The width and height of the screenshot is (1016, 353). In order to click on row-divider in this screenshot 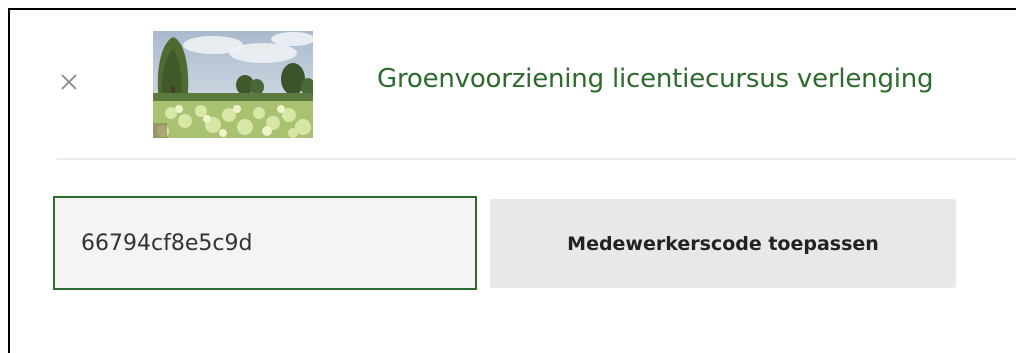, I will do `click(536, 159)`.